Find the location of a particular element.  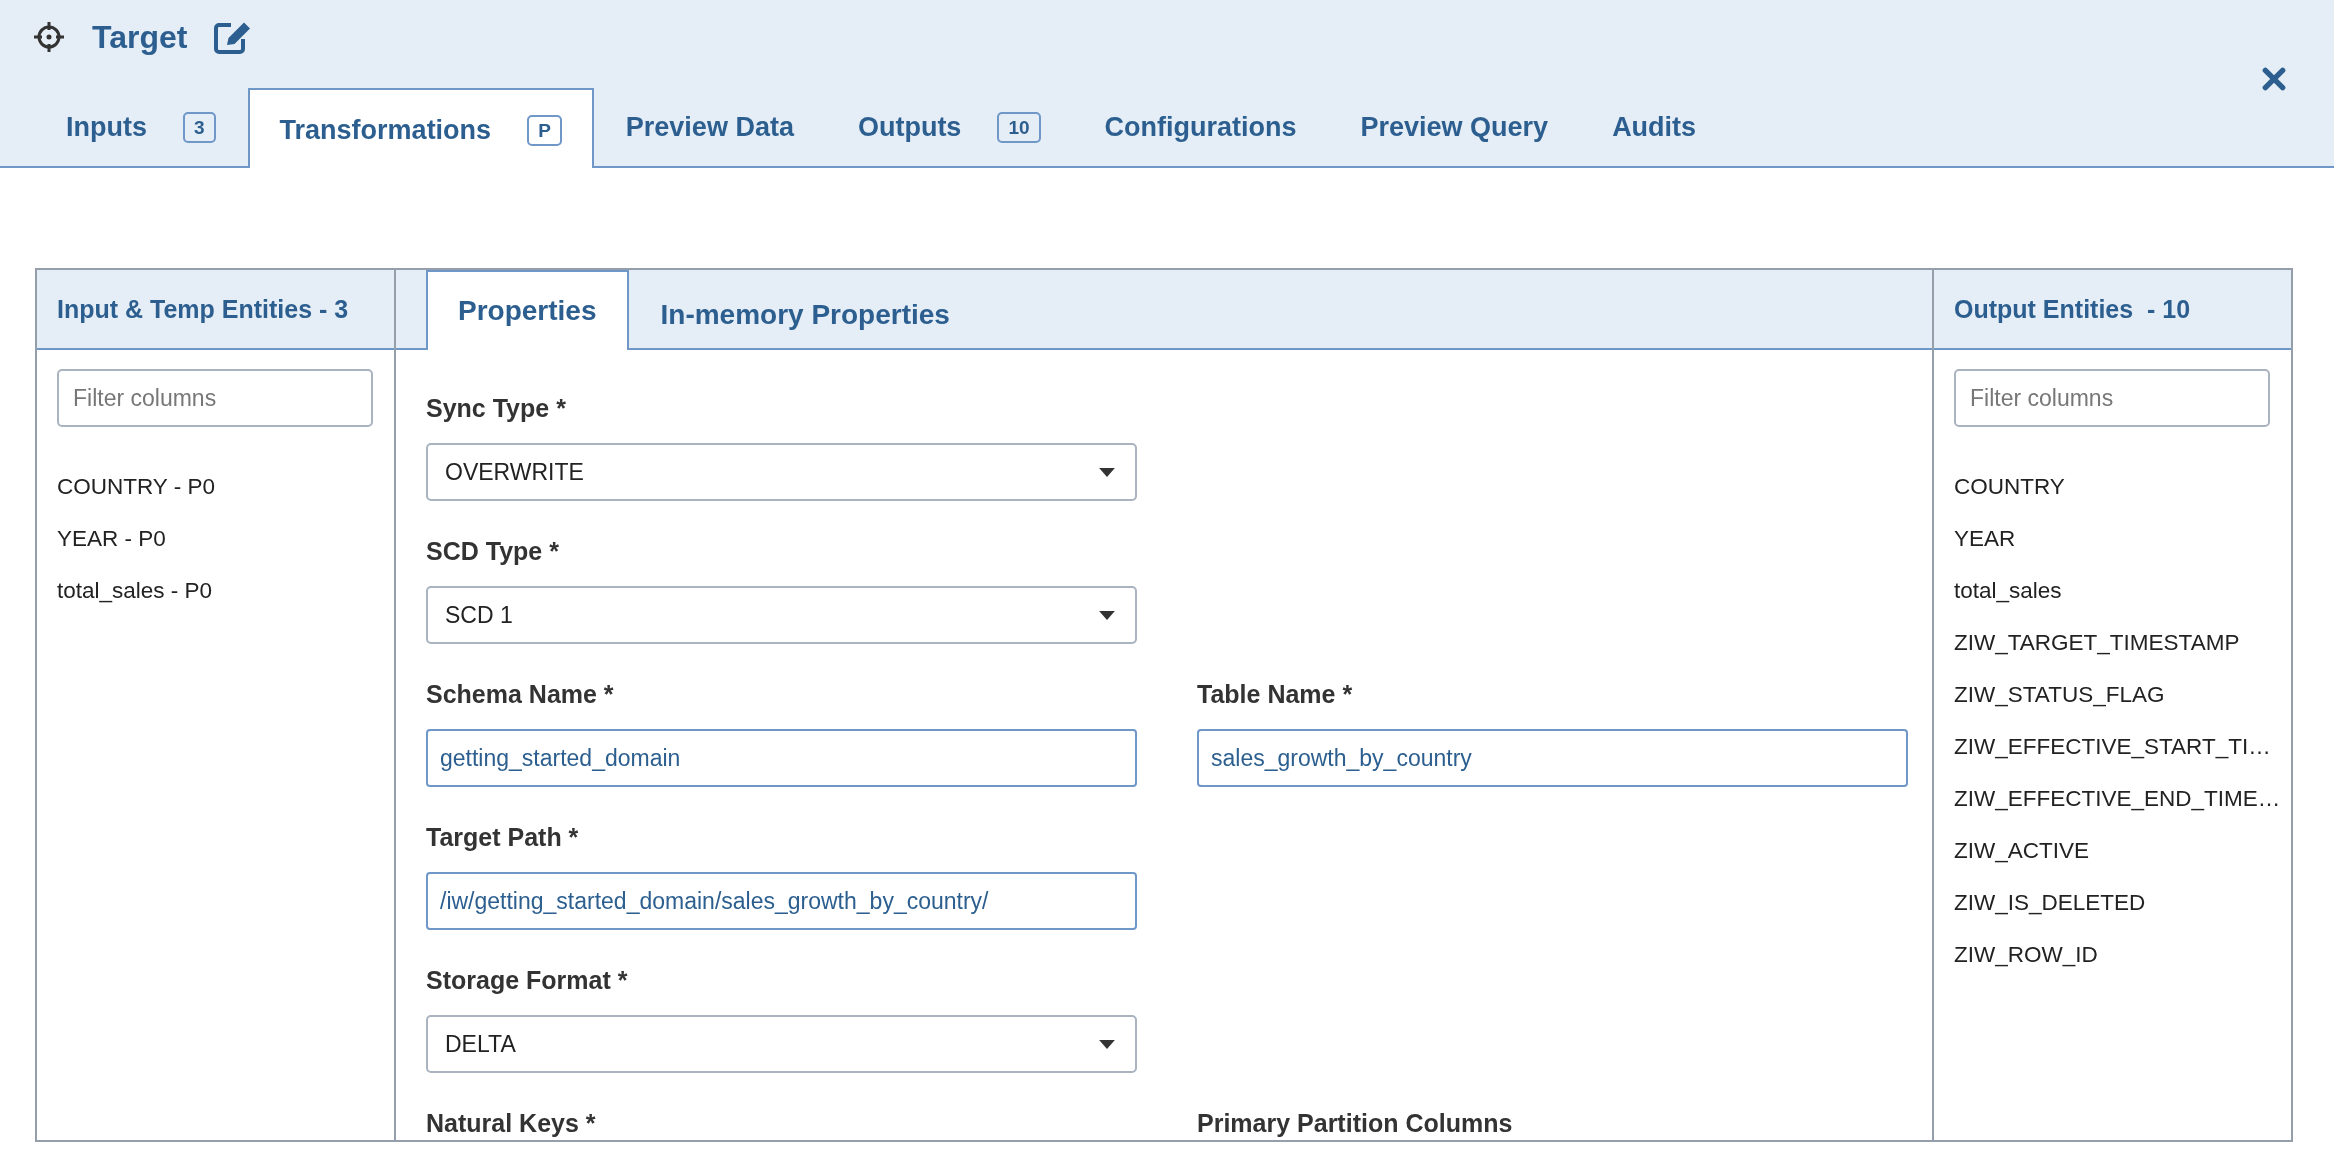

close-icon is located at coordinates (2274, 79).